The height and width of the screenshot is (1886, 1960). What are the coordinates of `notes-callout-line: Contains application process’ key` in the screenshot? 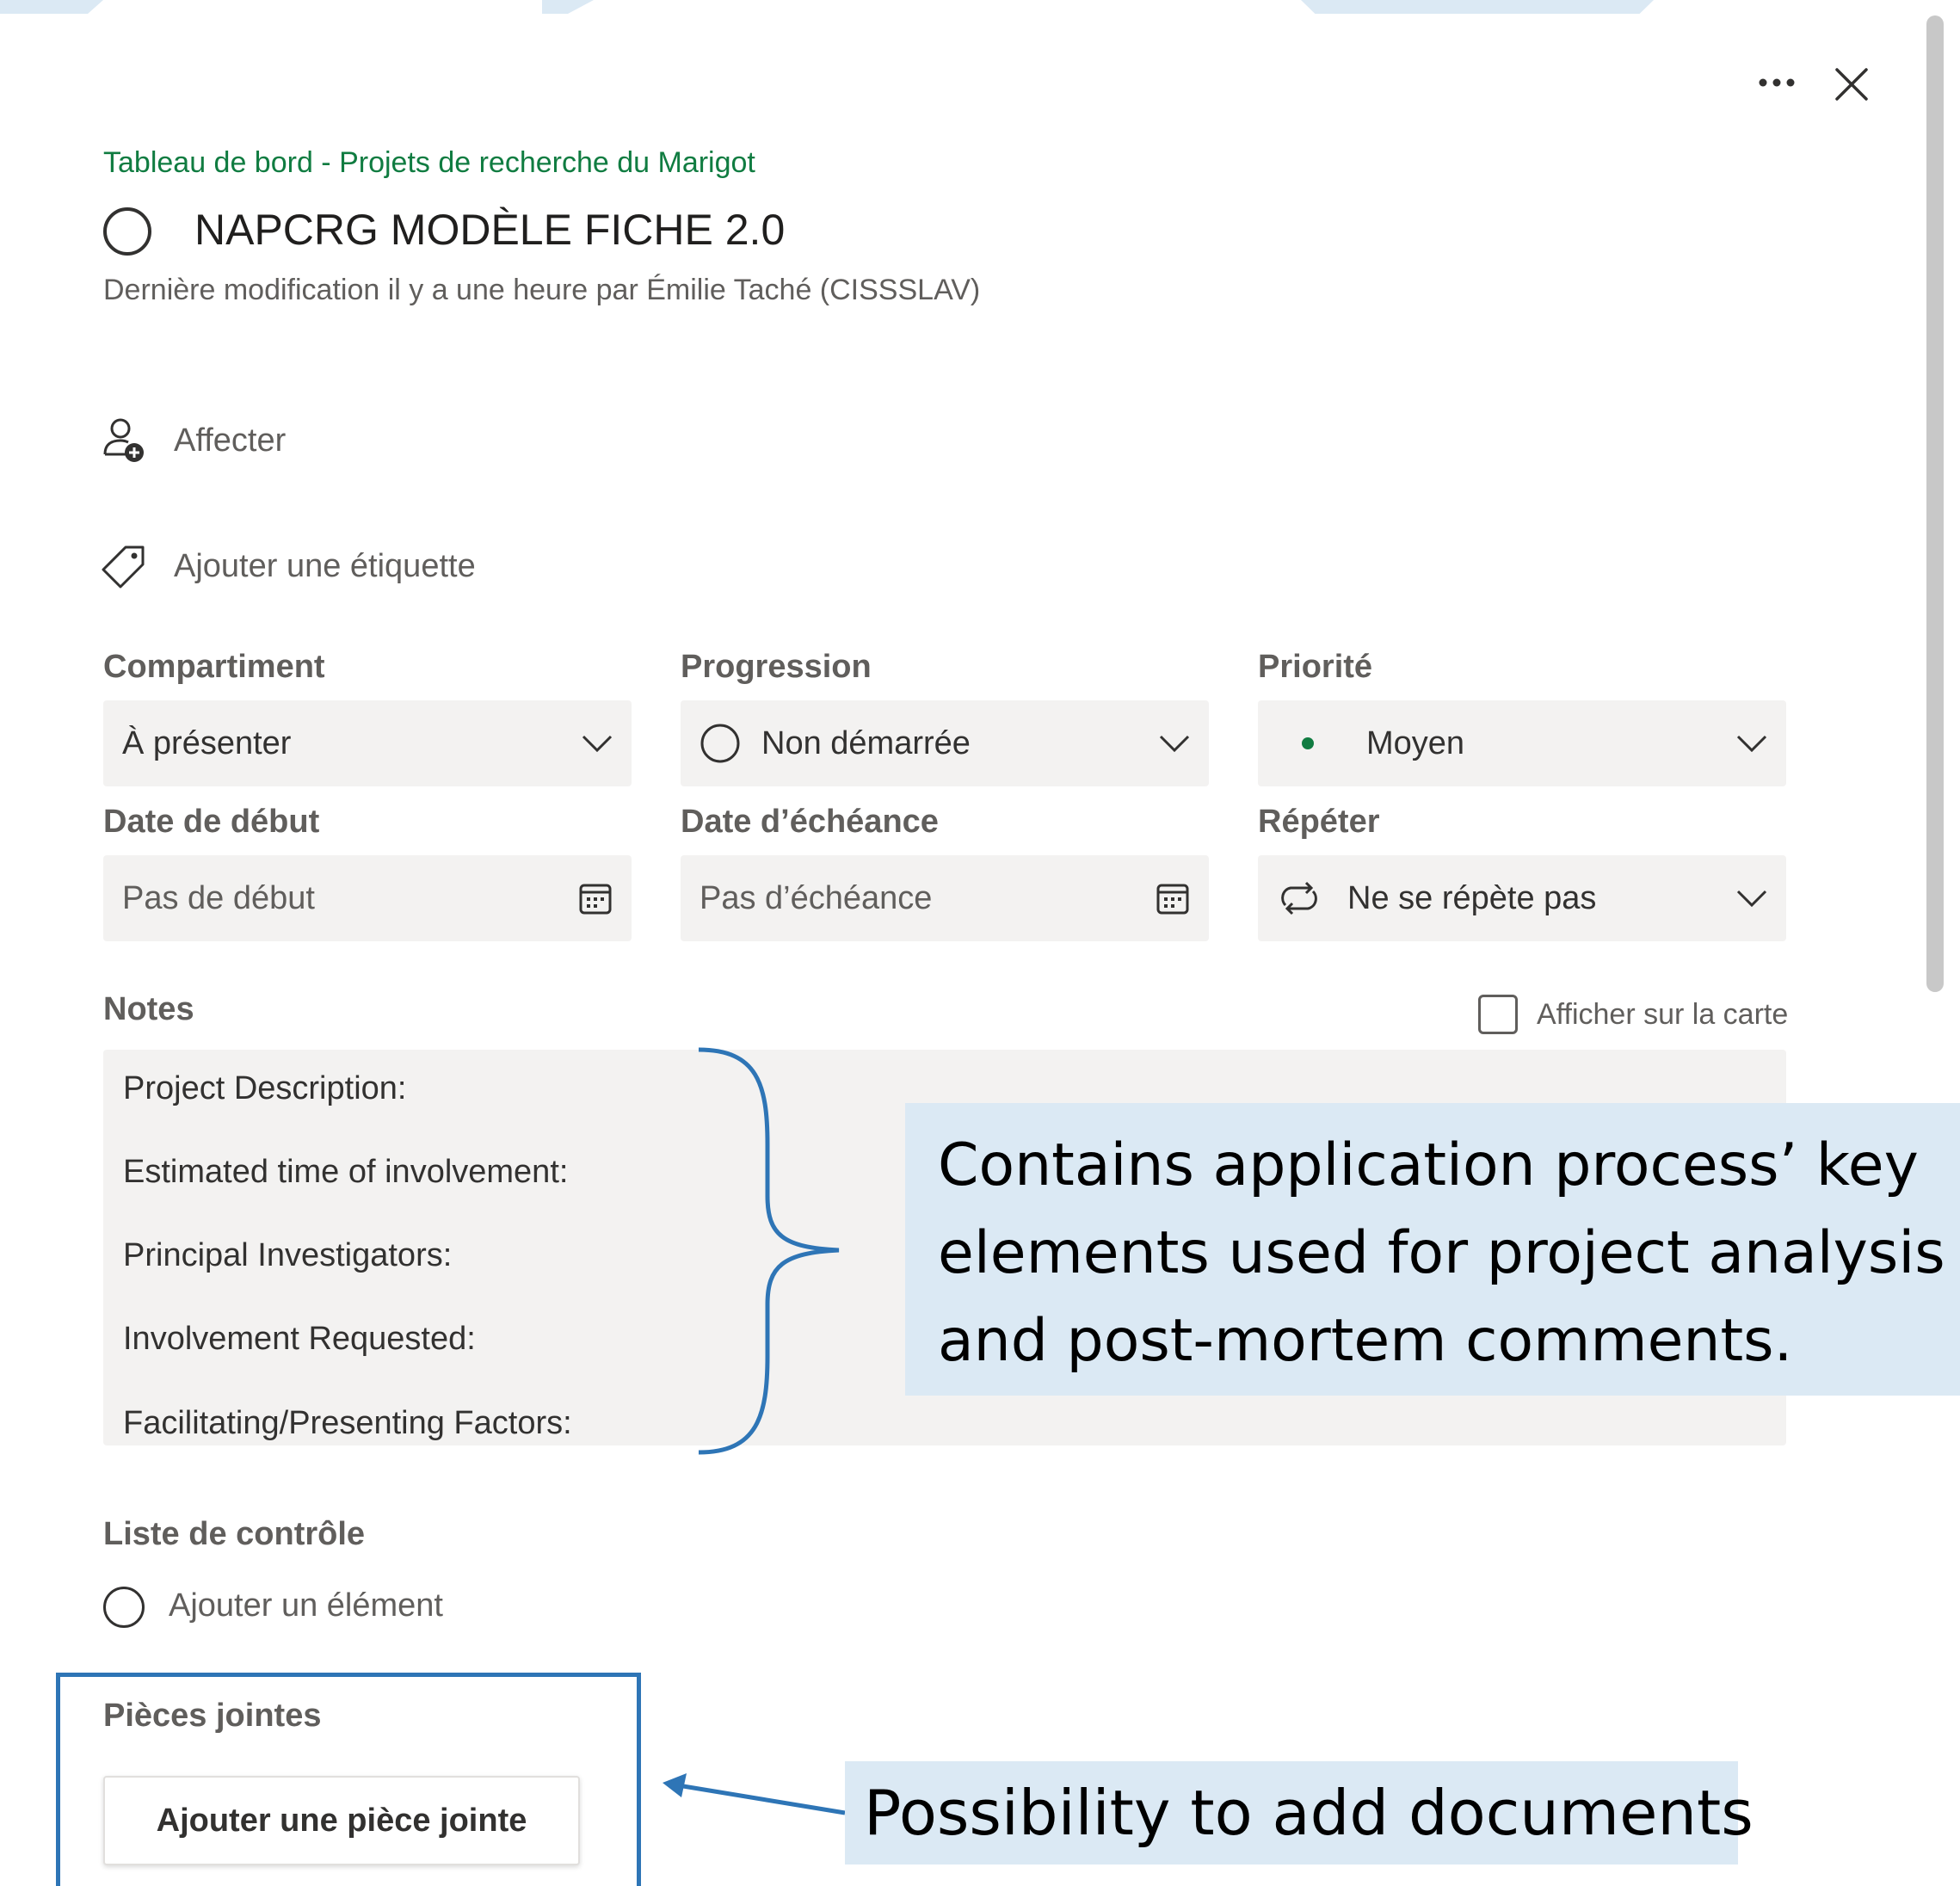 It's located at (1428, 1165).